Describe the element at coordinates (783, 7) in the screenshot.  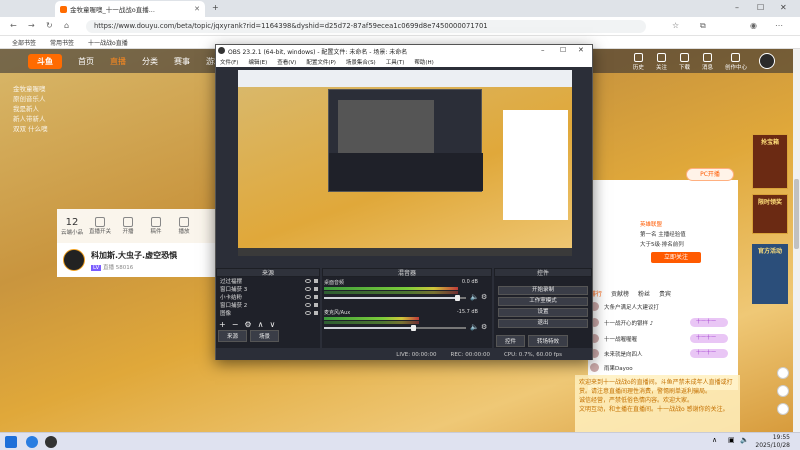
I see `close-window-icon: ✕` at that location.